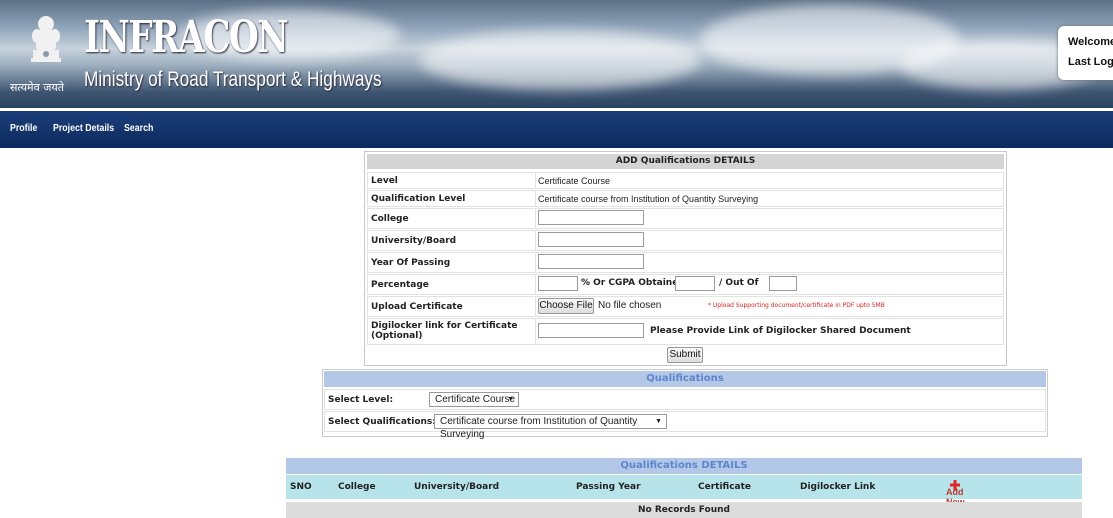 The width and height of the screenshot is (1113, 518). I want to click on details-title: Qualifications DETAILS, so click(684, 466).